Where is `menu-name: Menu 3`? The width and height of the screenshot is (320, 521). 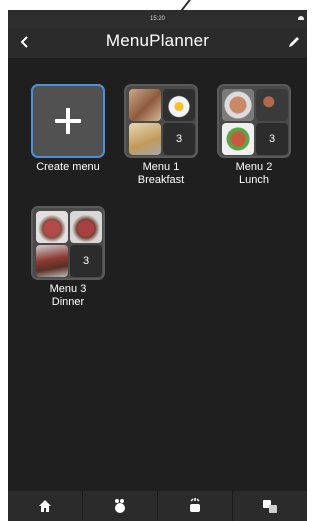
menu-name: Menu 3 is located at coordinates (68, 289).